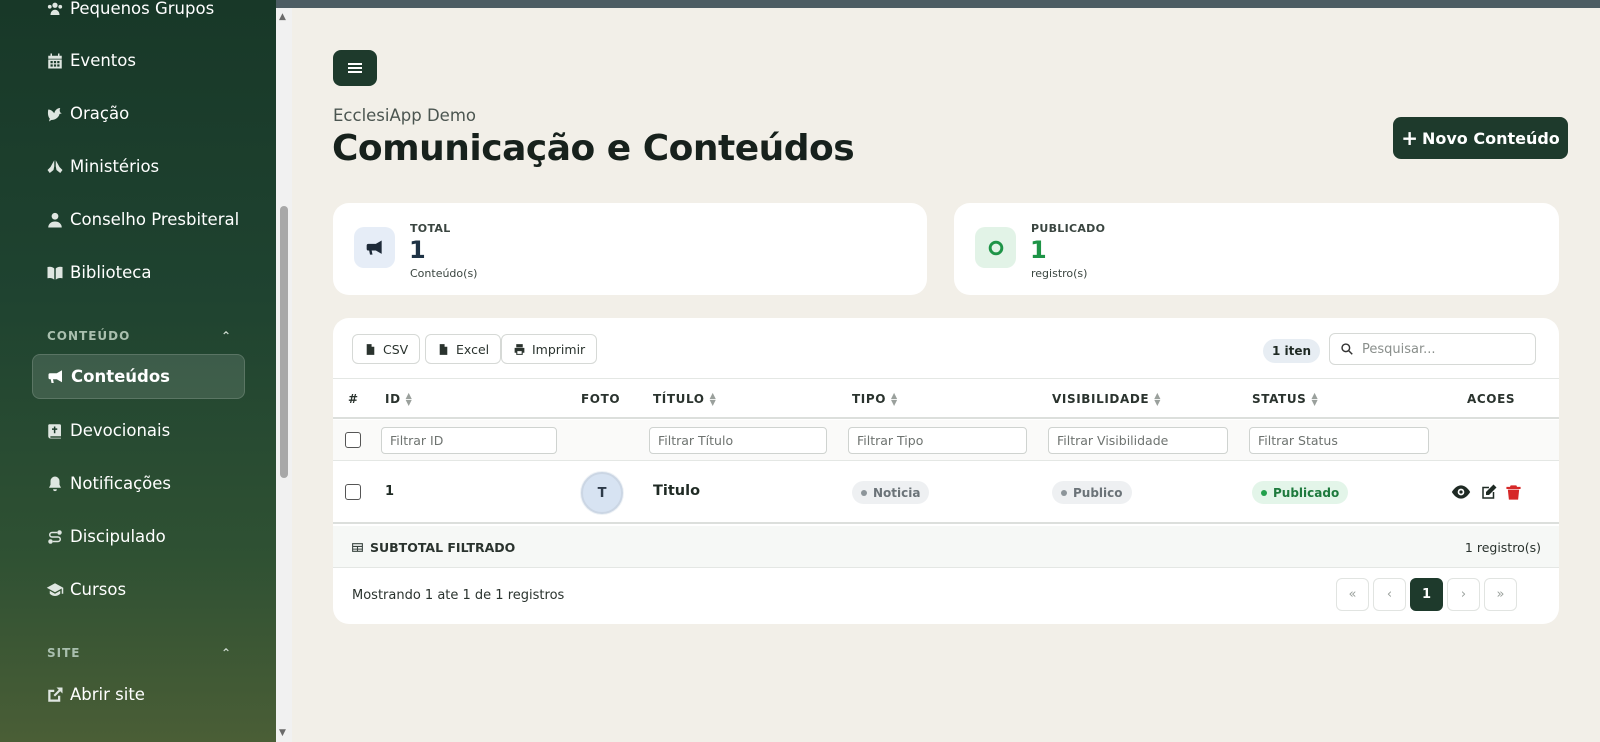 The width and height of the screenshot is (1600, 742). I want to click on dove-icon, so click(48, 114).